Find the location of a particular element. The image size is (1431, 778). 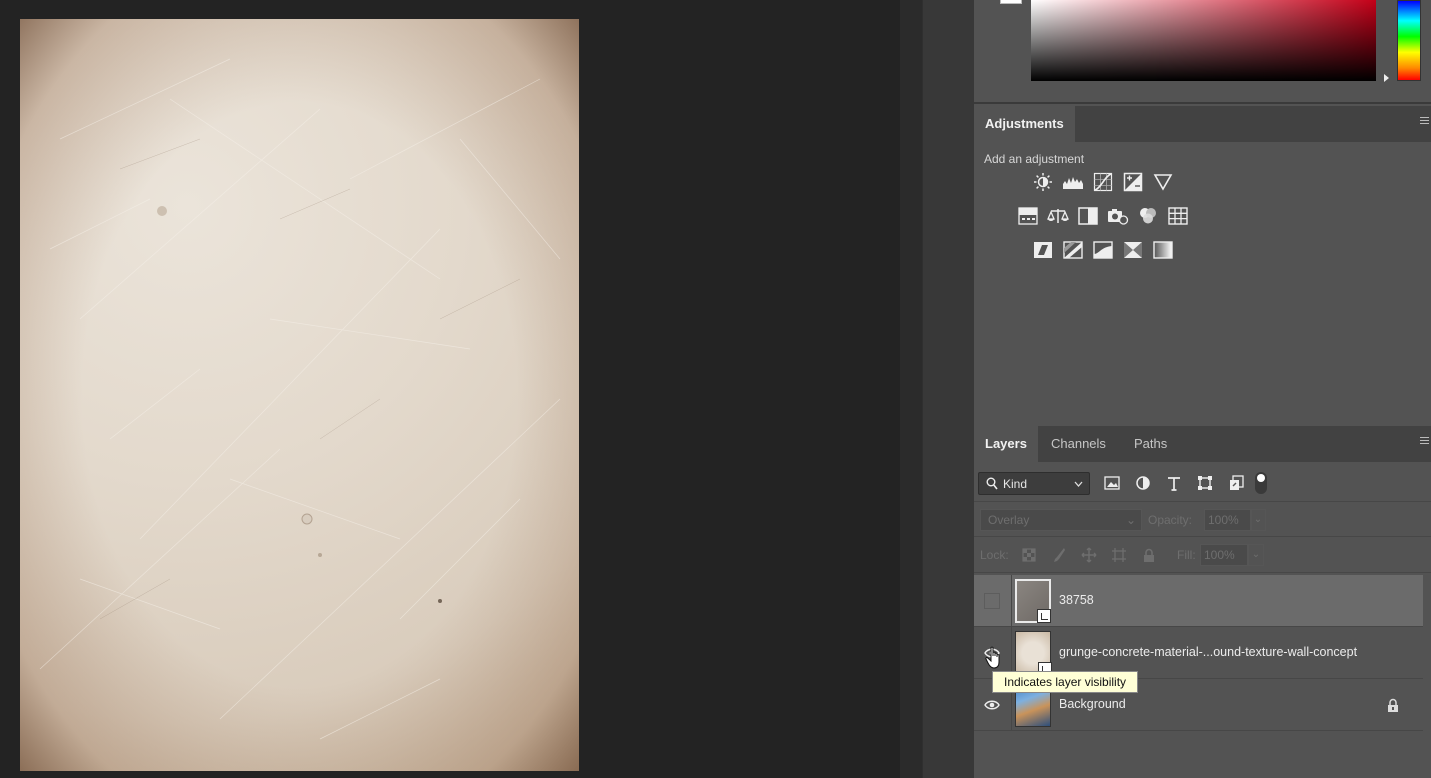

visibility-toggle-empty is located at coordinates (992, 601).